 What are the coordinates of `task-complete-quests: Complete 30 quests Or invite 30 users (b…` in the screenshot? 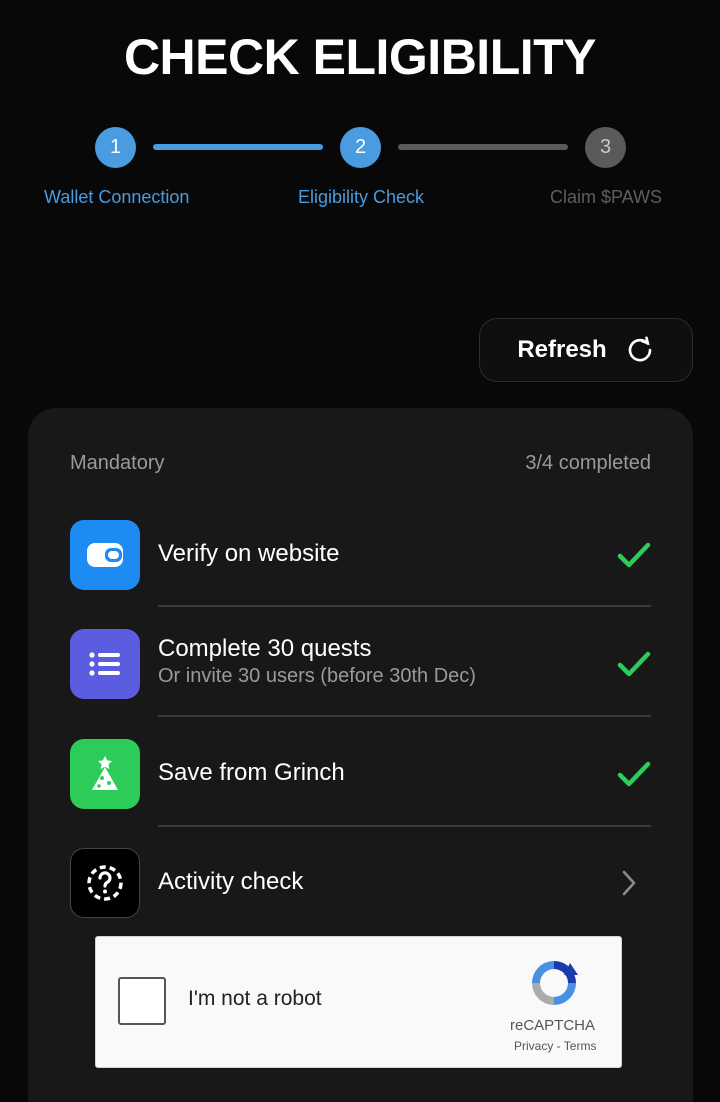 It's located at (360, 684).